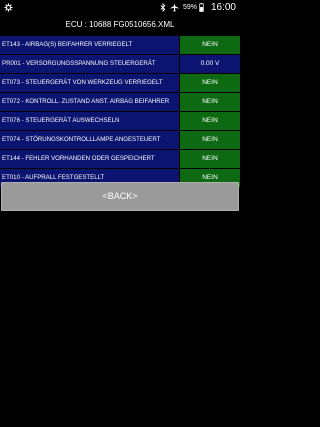 The image size is (320, 427). I want to click on status-bar: 59% 16:00, so click(120, 7).